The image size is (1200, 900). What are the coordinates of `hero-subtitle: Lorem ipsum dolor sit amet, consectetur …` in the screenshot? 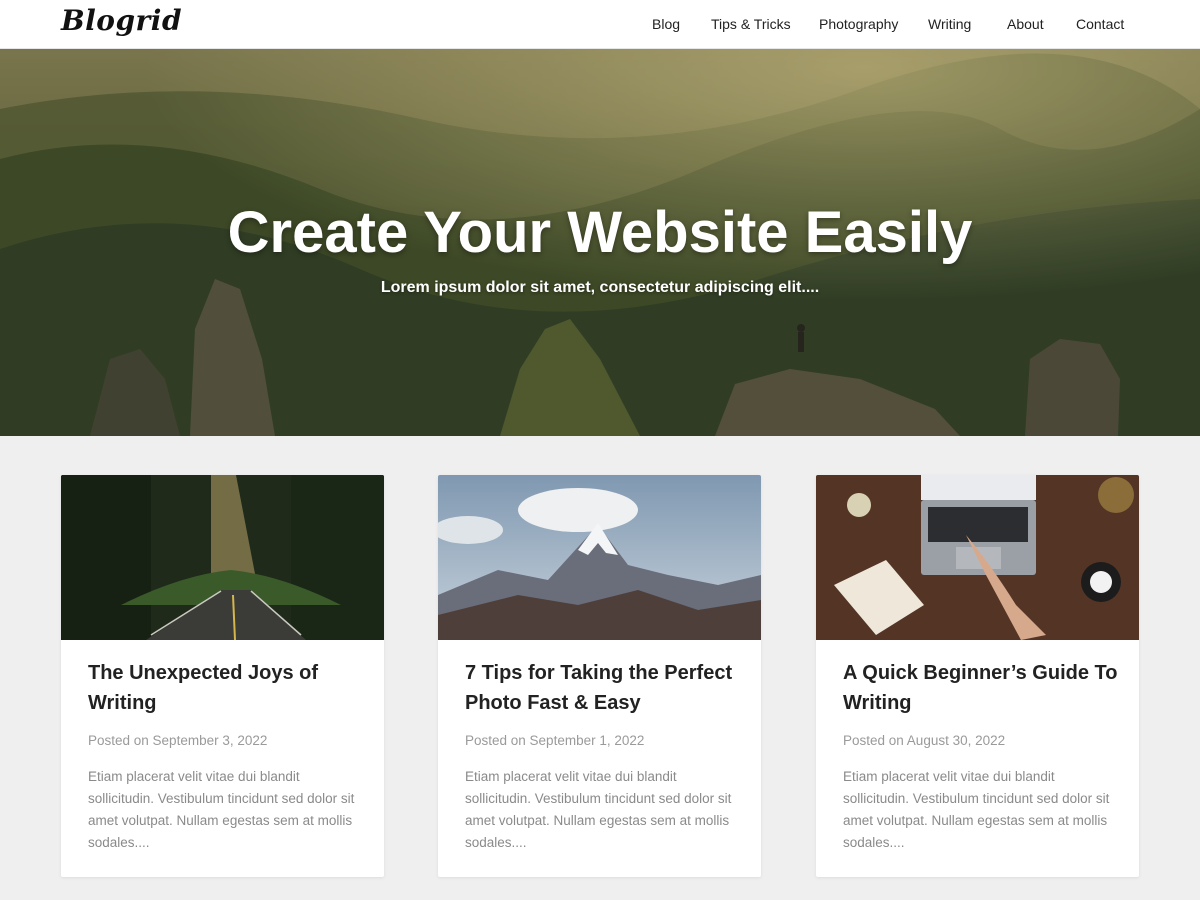 It's located at (600, 287).